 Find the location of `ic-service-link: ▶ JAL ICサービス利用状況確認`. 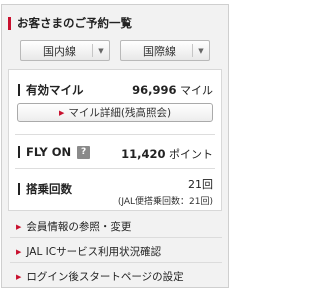

ic-service-link: ▶ JAL ICサービス利用状況確認 is located at coordinates (88, 251).